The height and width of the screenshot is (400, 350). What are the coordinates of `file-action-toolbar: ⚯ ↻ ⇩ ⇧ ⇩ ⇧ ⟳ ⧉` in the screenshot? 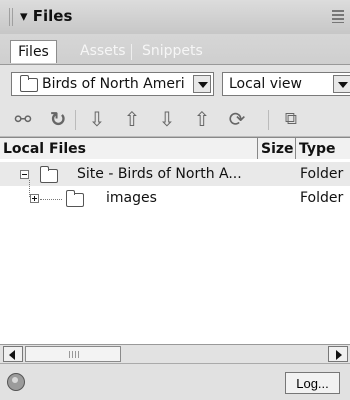 It's located at (175, 120).